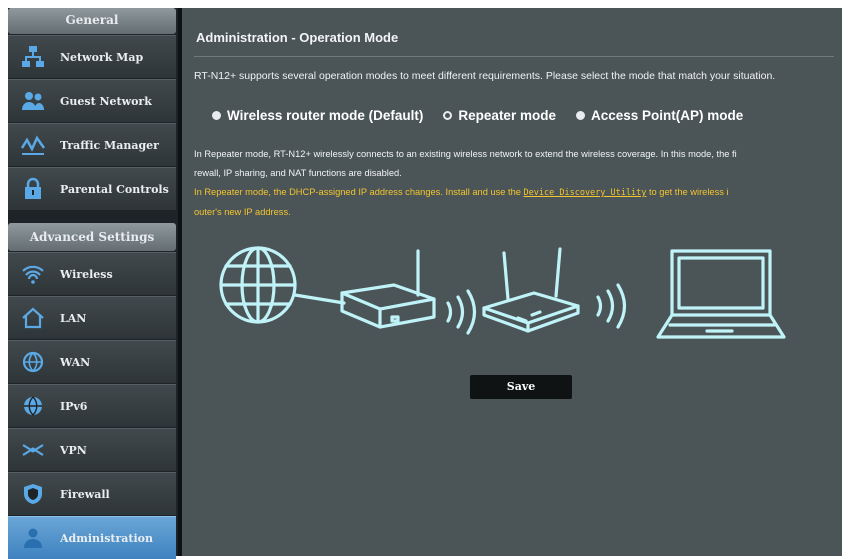  I want to click on sidebar-item-parental-controls: Parental Controls, so click(92, 188).